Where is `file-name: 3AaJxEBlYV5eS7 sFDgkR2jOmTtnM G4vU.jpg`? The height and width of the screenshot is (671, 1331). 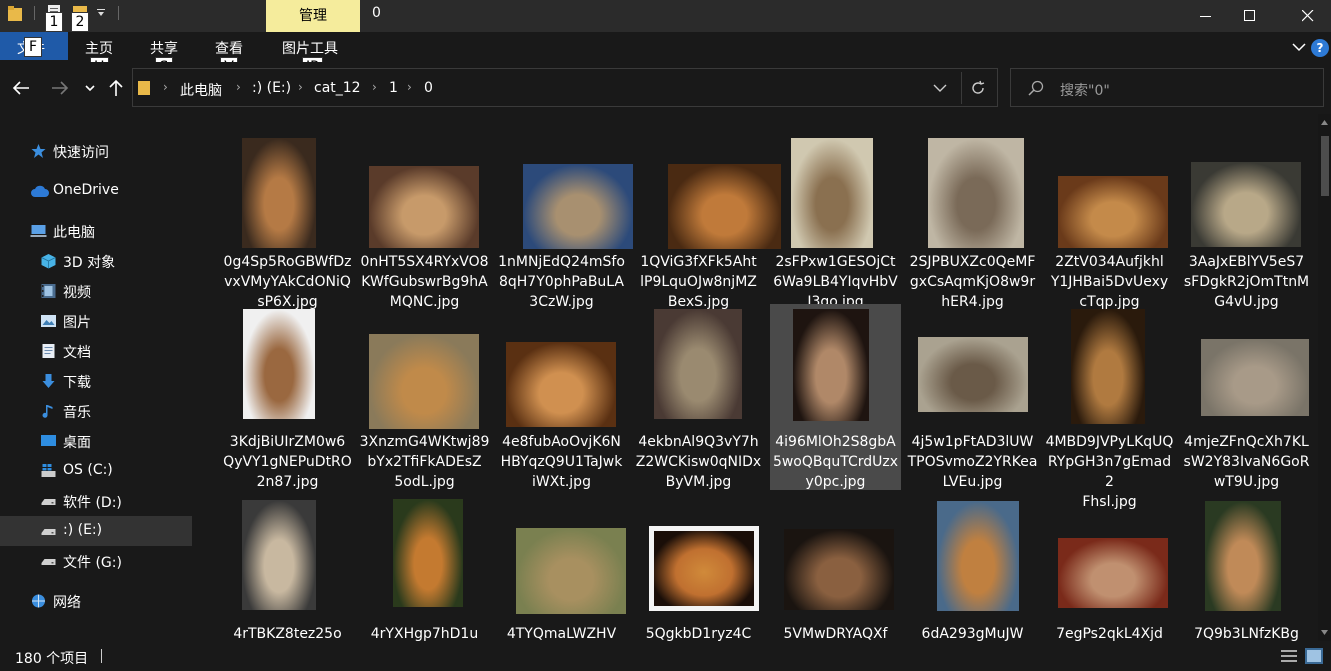 file-name: 3AaJxEBlYV5eS7 sFDgkR2jOmTtnM G4vU.jpg is located at coordinates (1246, 282).